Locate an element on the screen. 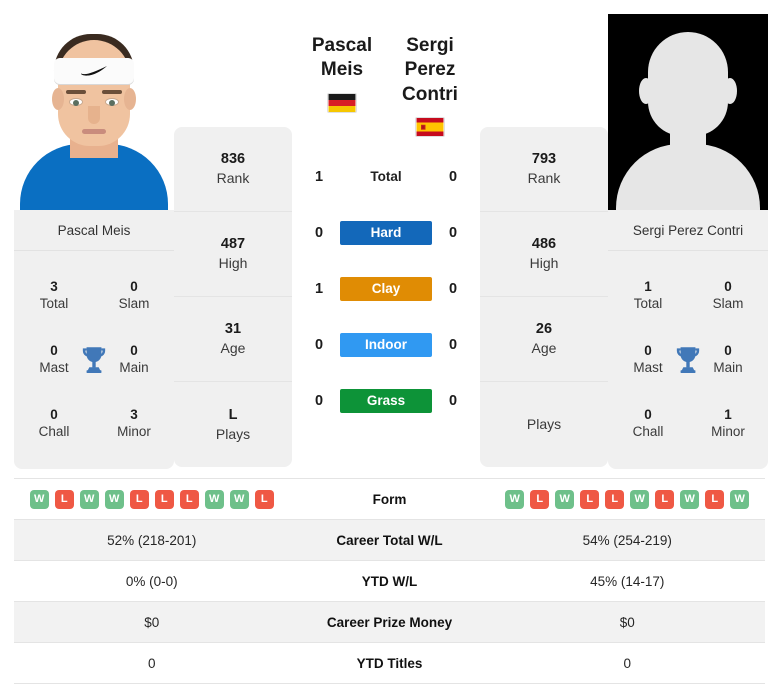 Image resolution: width=779 pixels, height=699 pixels. left-value: 0 is located at coordinates (151, 663).